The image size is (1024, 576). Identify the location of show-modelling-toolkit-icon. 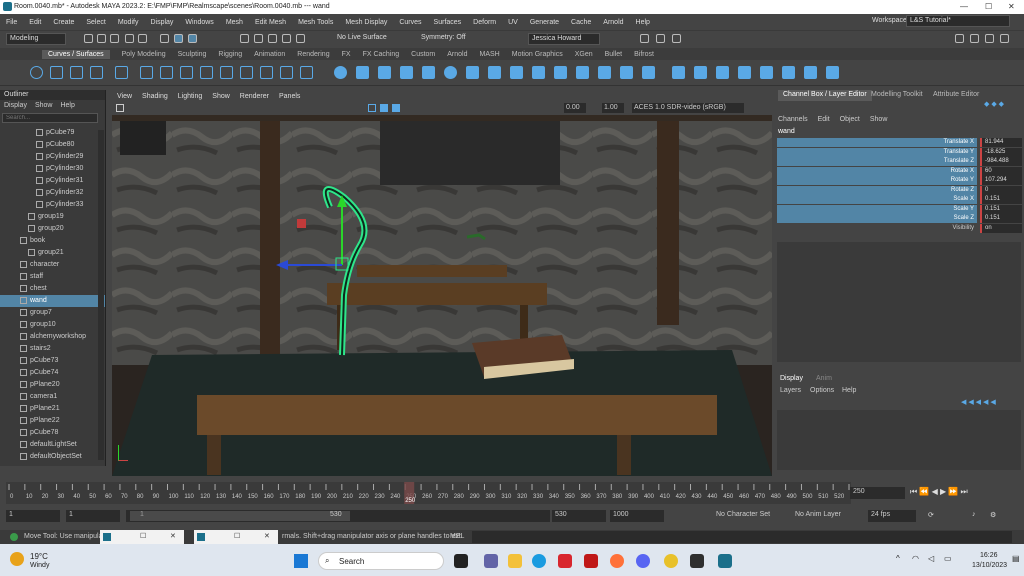
(1004, 38).